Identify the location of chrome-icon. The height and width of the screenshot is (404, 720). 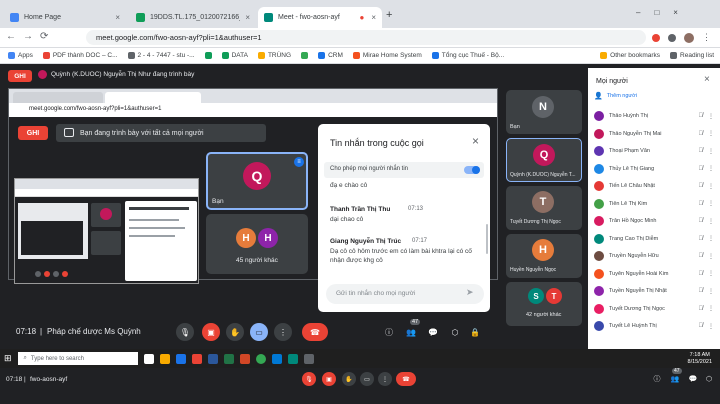
(260, 358).